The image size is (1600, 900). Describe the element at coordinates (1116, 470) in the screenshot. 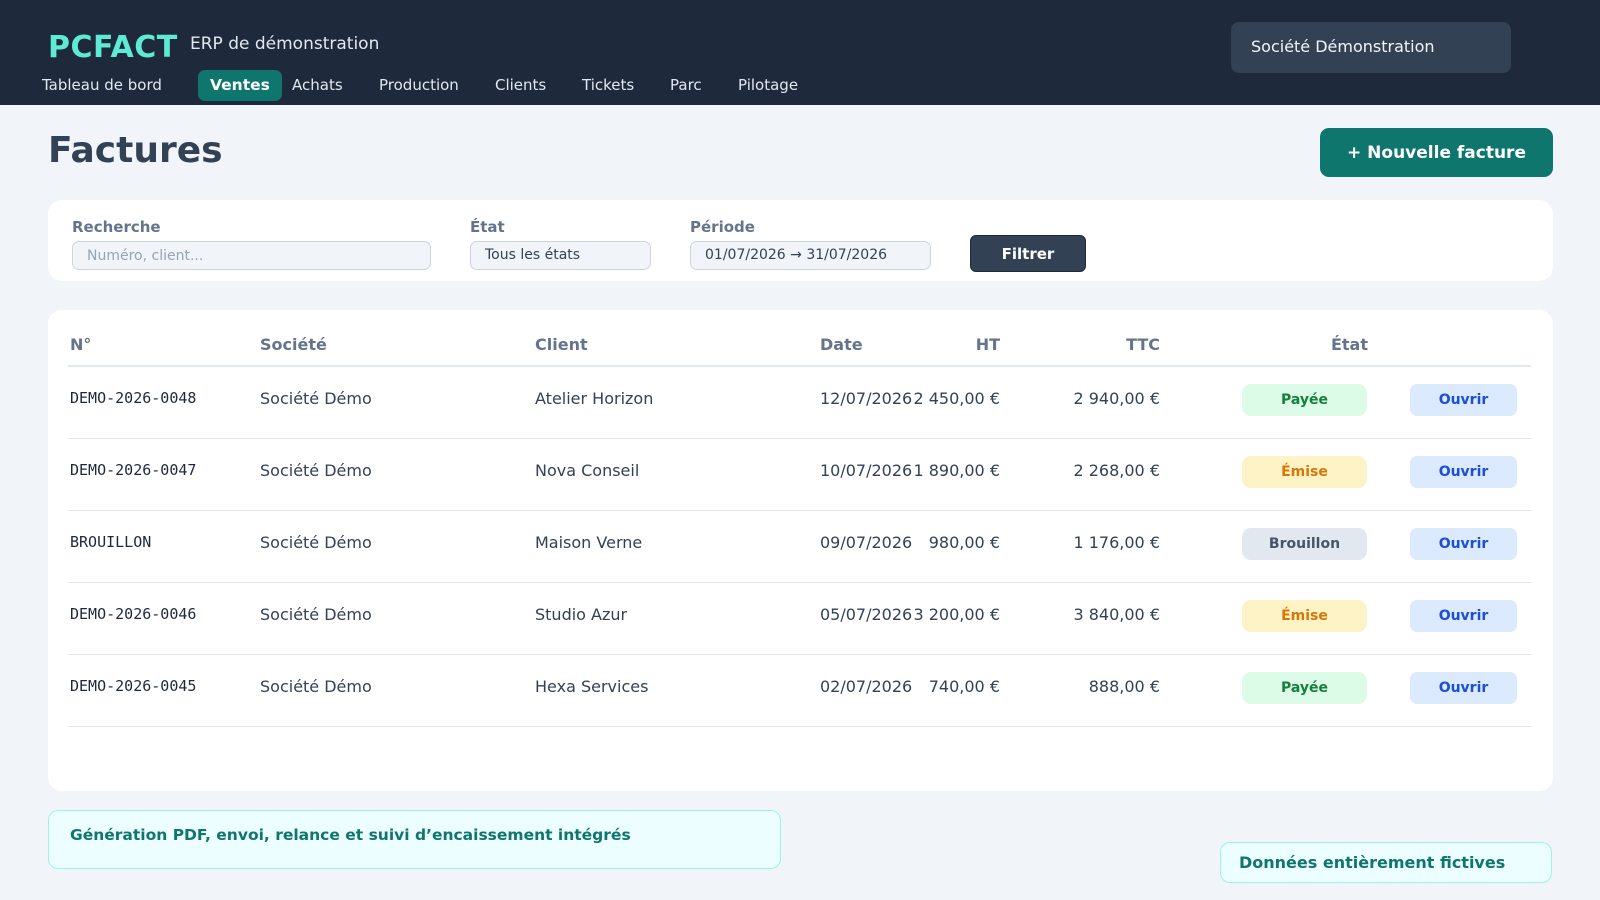

I see `invoice-ttc: 2 268,00 €` at that location.